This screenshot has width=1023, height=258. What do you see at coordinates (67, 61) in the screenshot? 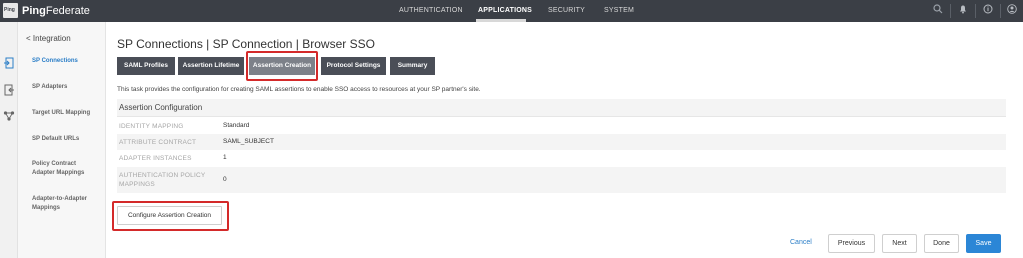
I see `sidebar-item-sp-connections: SP Connections` at bounding box center [67, 61].